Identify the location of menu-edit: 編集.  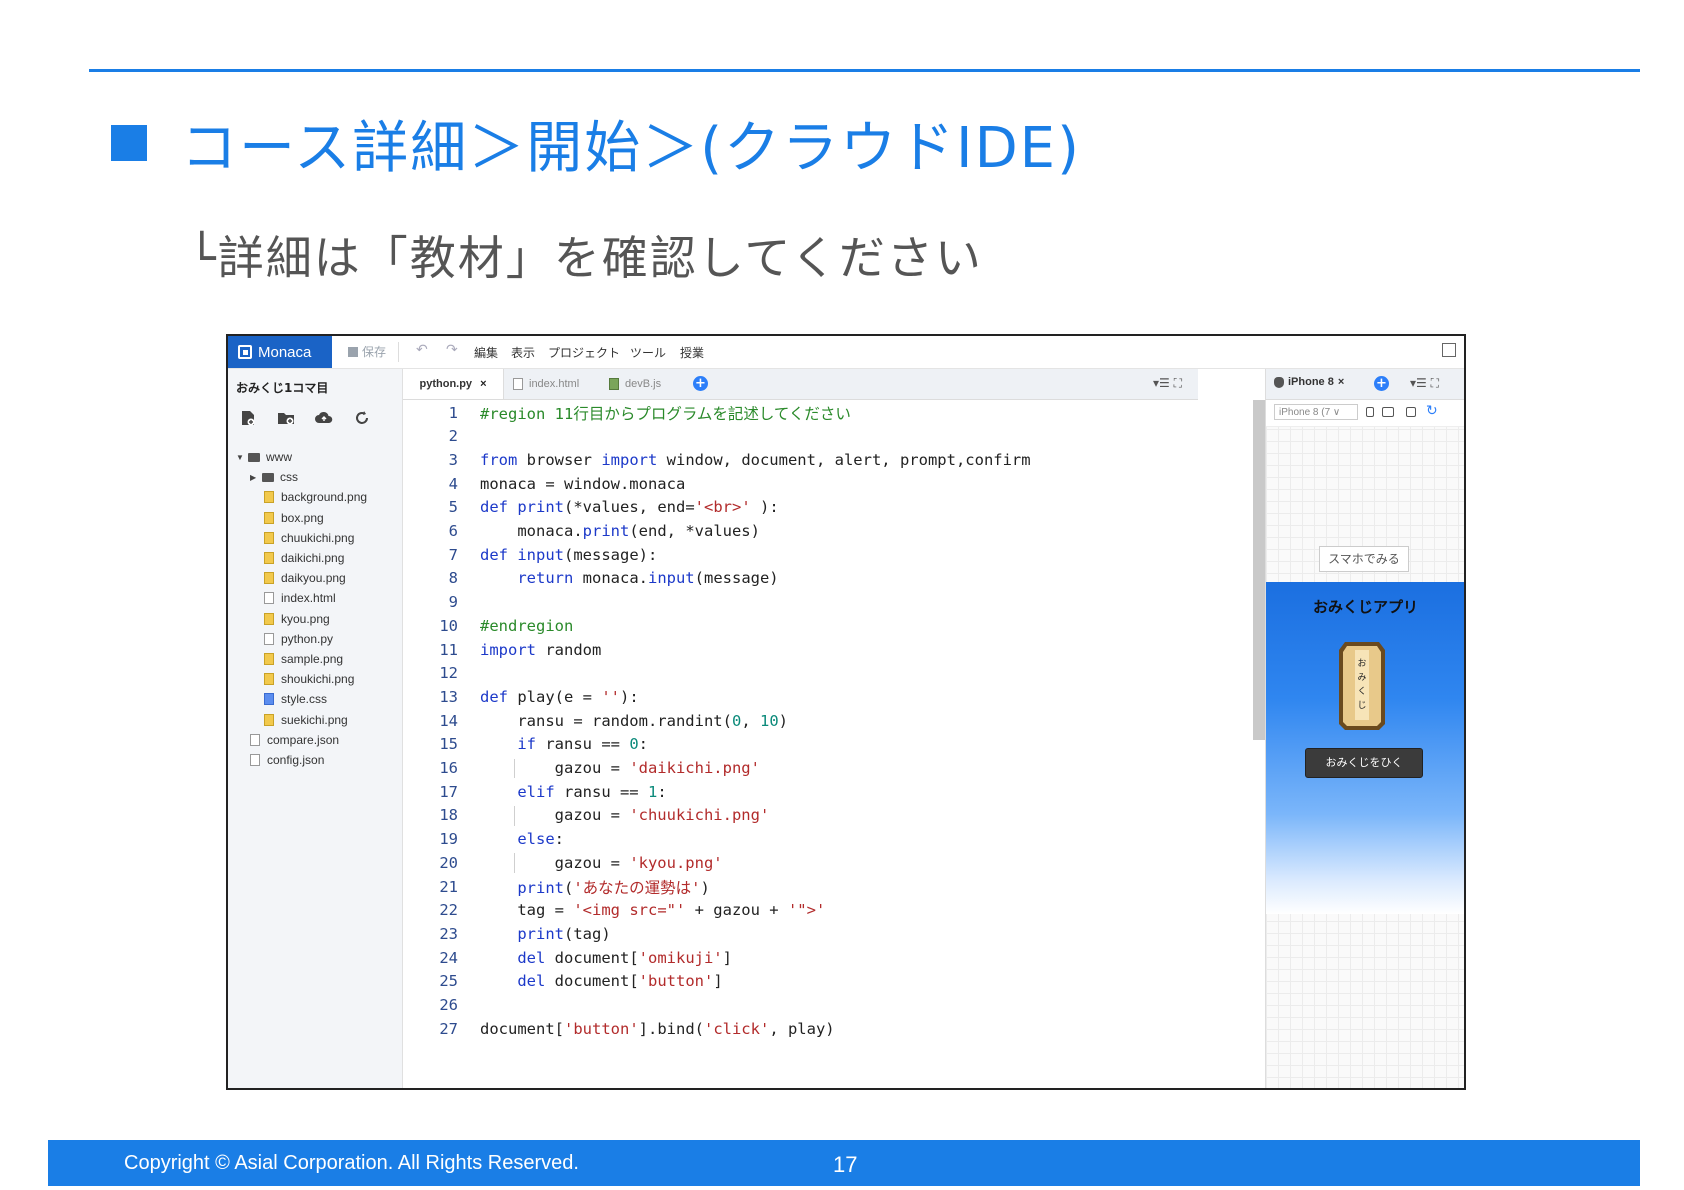
(486, 352).